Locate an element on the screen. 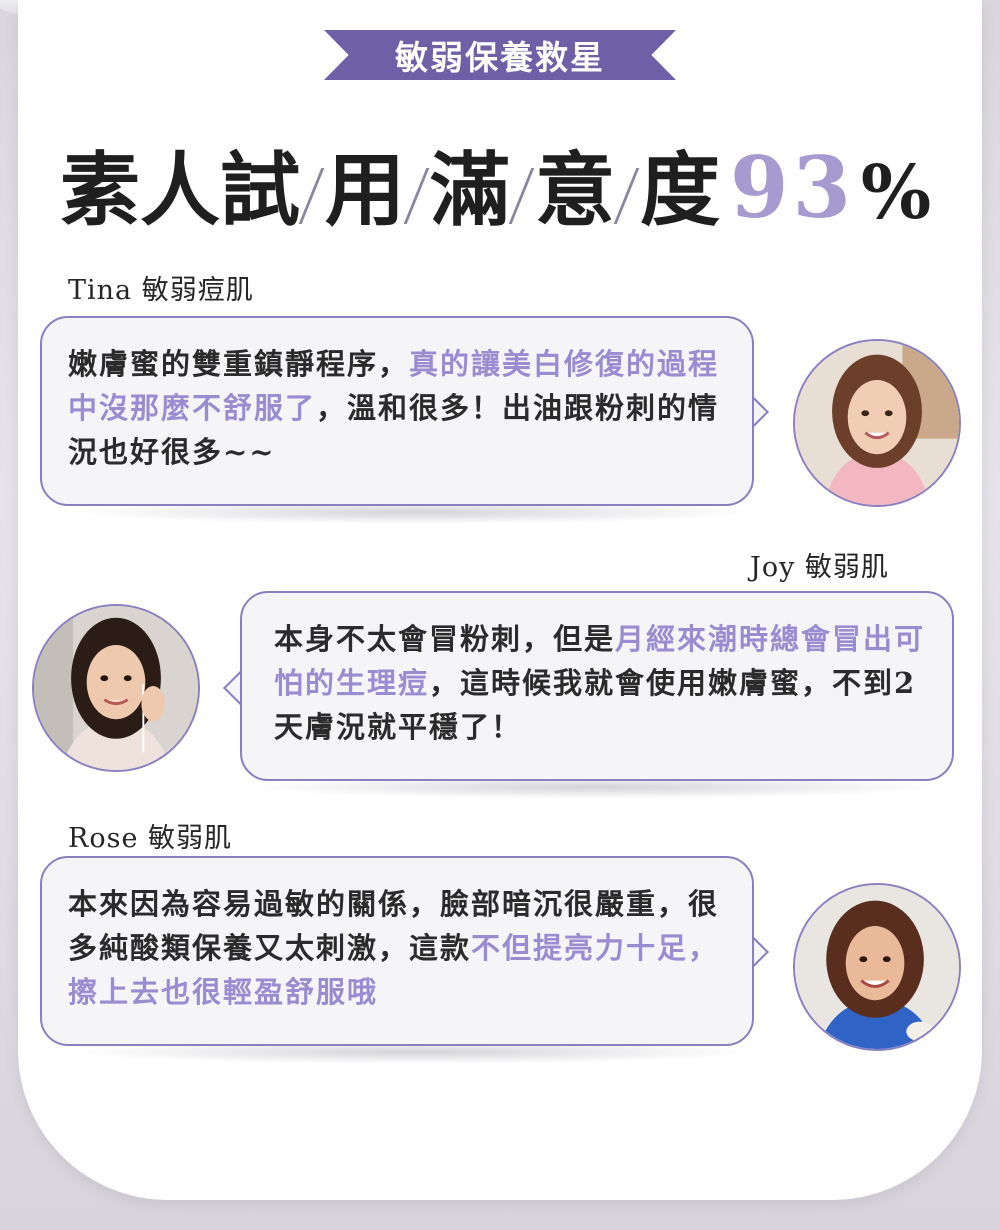  woman-earphones-avatar is located at coordinates (116, 688).